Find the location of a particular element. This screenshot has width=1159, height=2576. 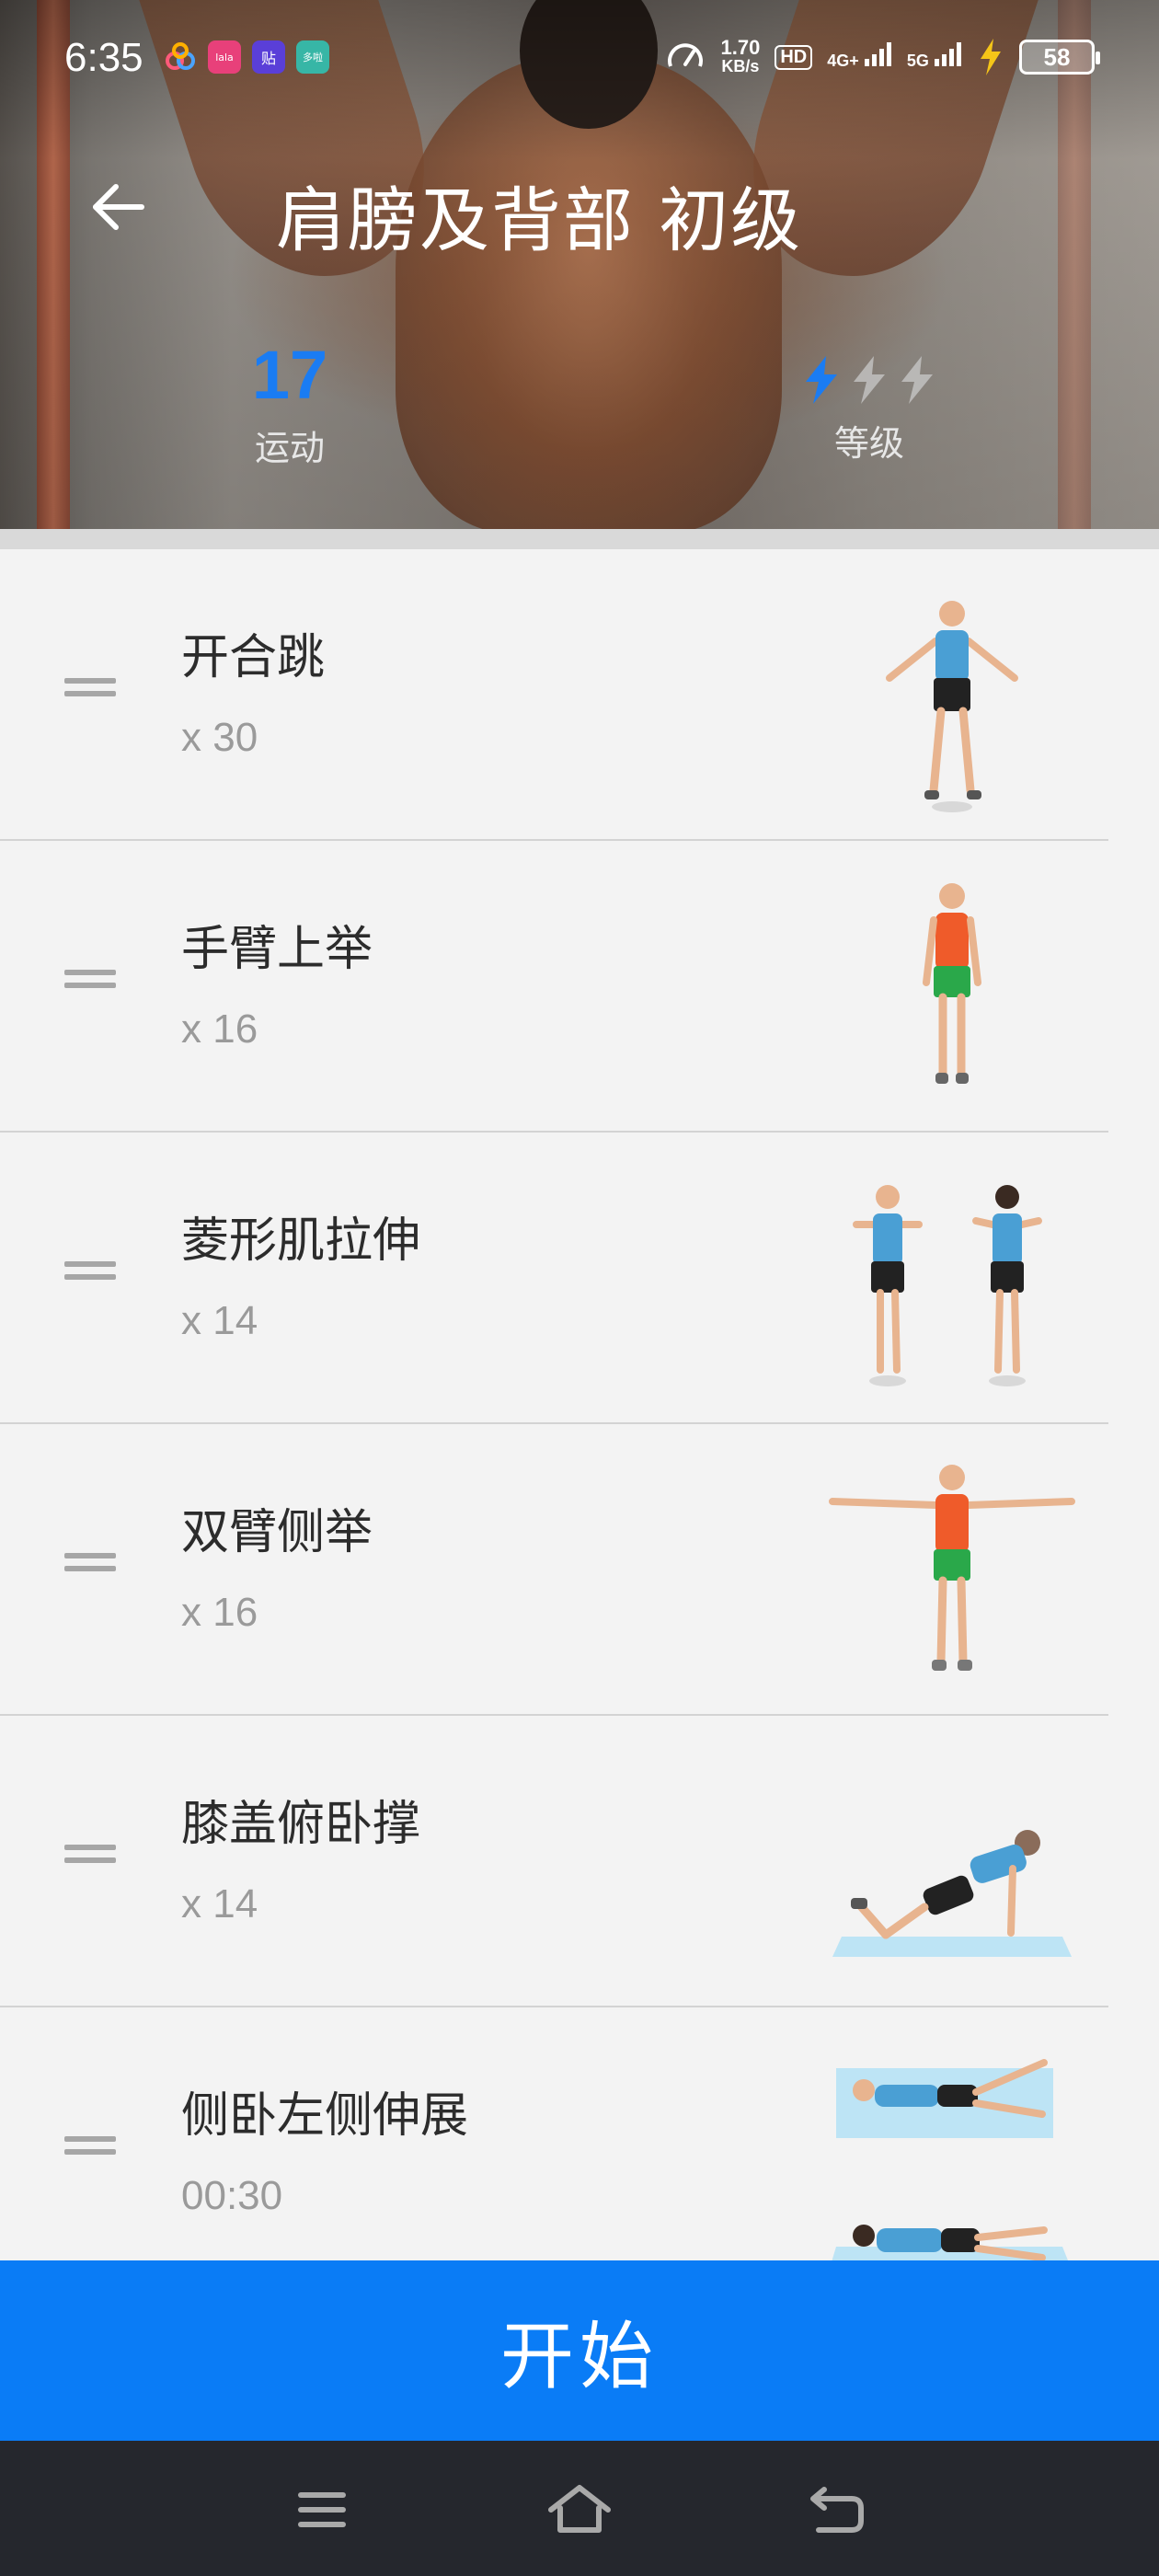

exercise-name: 手臂上举 is located at coordinates (277, 949).